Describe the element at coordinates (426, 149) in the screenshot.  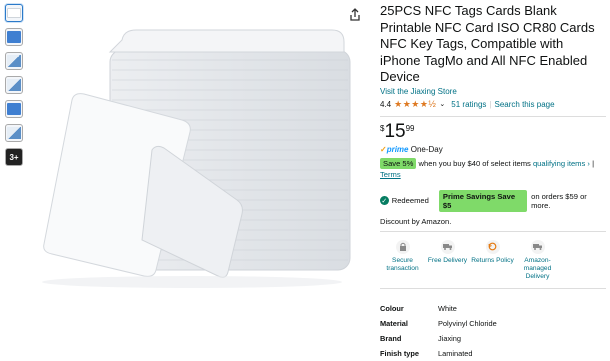
I see `prime-delivery: One-Day` at that location.